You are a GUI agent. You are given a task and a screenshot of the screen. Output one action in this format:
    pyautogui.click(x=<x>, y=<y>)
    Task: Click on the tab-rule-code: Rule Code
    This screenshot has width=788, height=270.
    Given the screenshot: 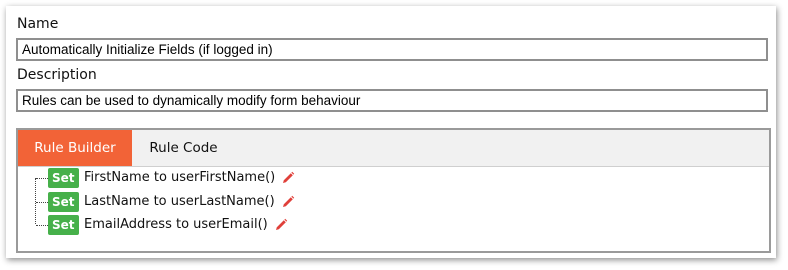 What is the action you would take?
    pyautogui.click(x=183, y=148)
    